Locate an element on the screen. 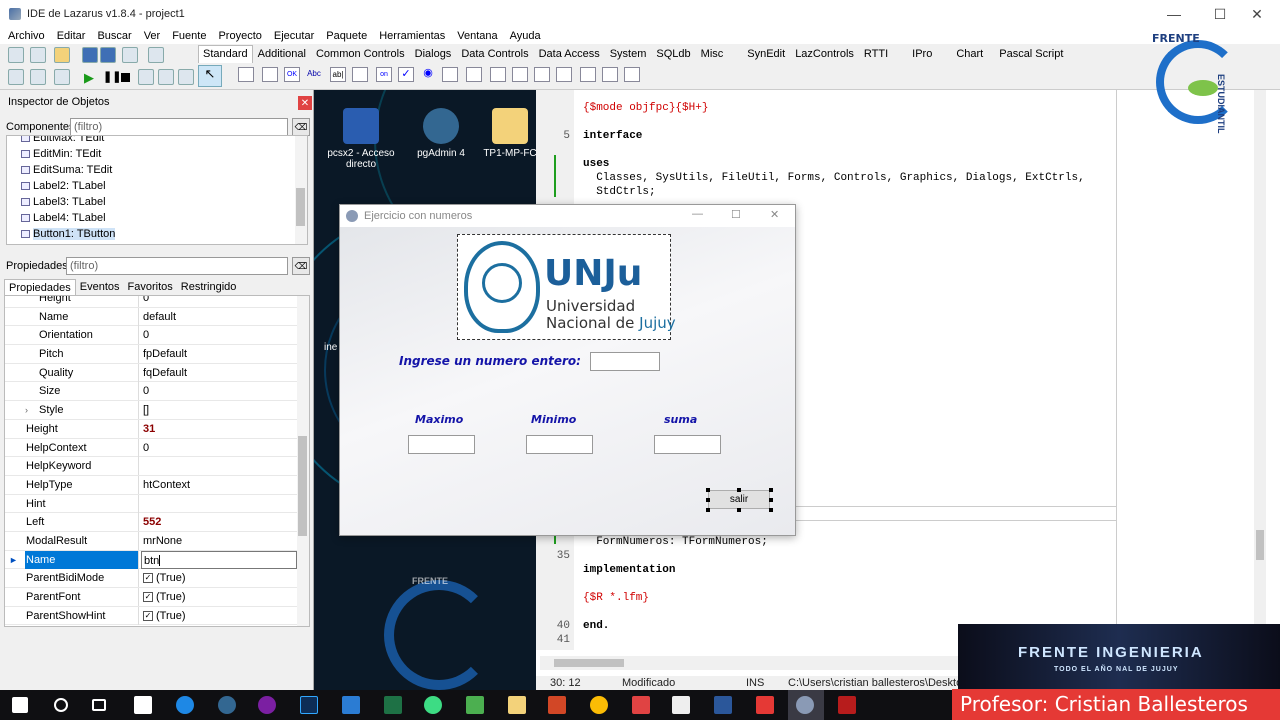  view-units-icon is located at coordinates (156, 55).